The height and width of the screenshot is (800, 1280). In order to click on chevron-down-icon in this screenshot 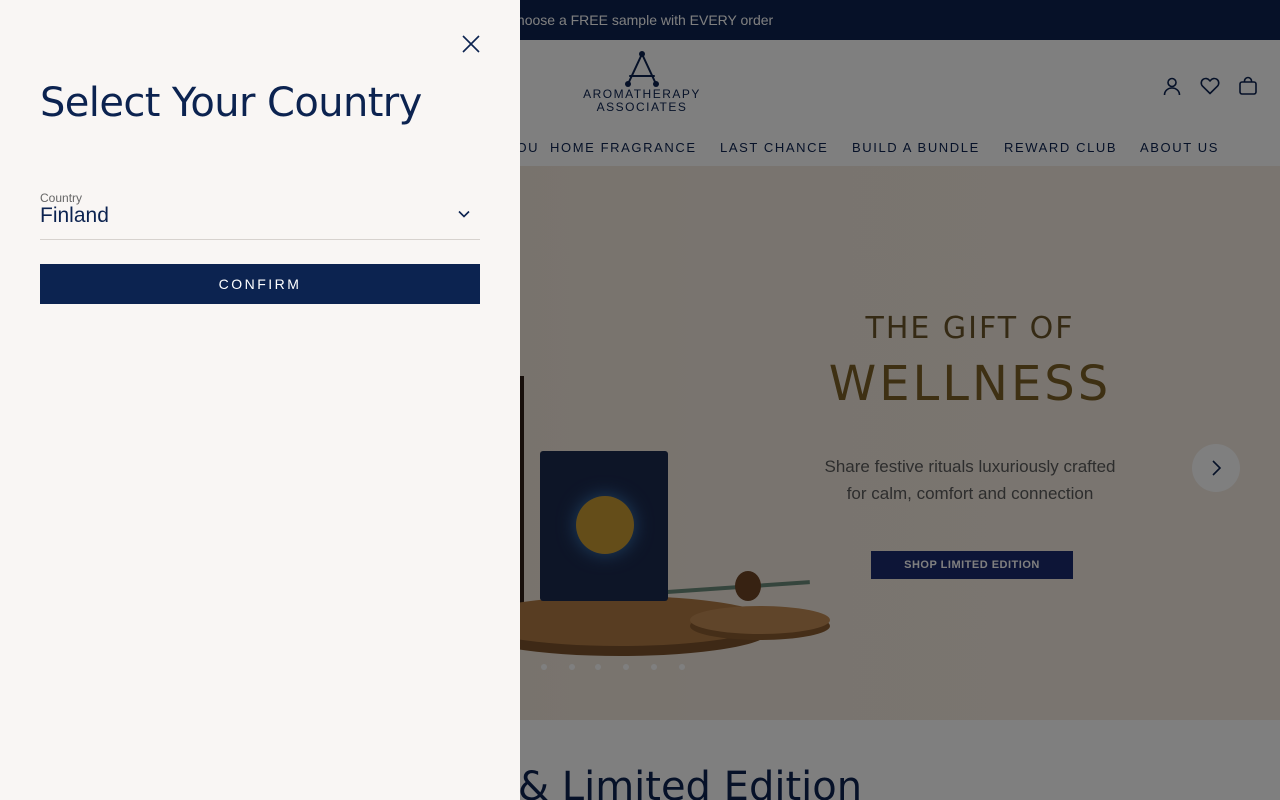, I will do `click(464, 214)`.